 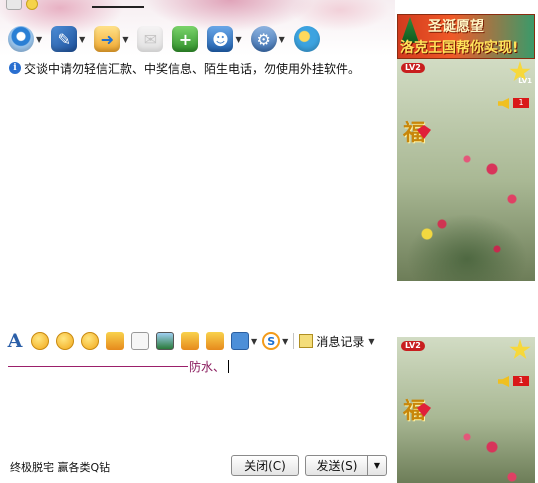 I want to click on text-cursor, so click(x=229, y=366).